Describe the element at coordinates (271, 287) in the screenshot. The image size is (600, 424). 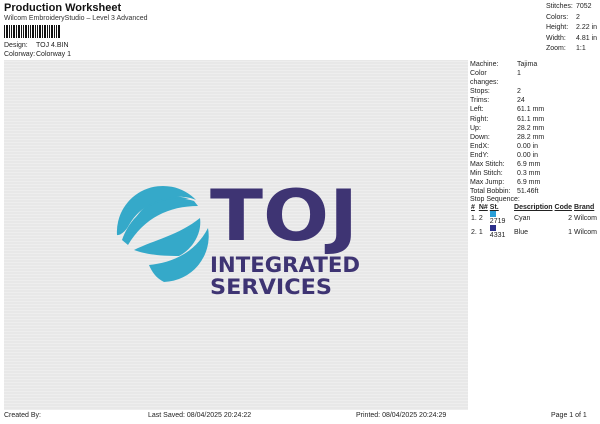
I see `logo-line2-text: SERVICES` at that location.